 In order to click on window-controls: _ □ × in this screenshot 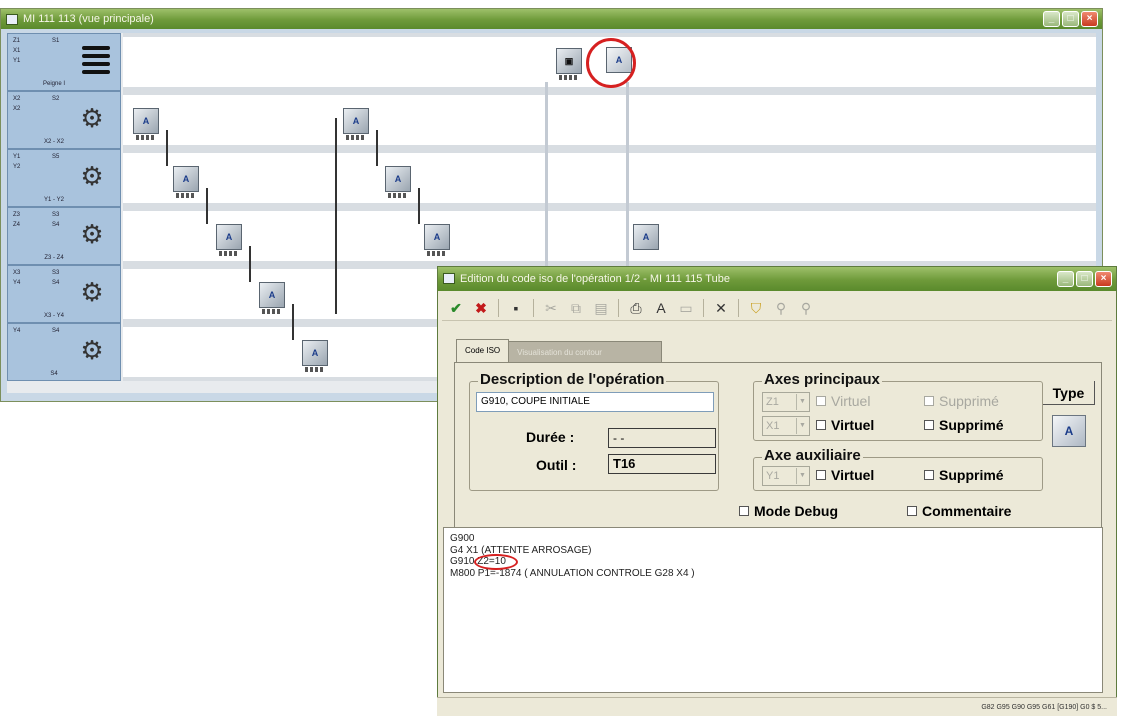, I will do `click(1070, 19)`.